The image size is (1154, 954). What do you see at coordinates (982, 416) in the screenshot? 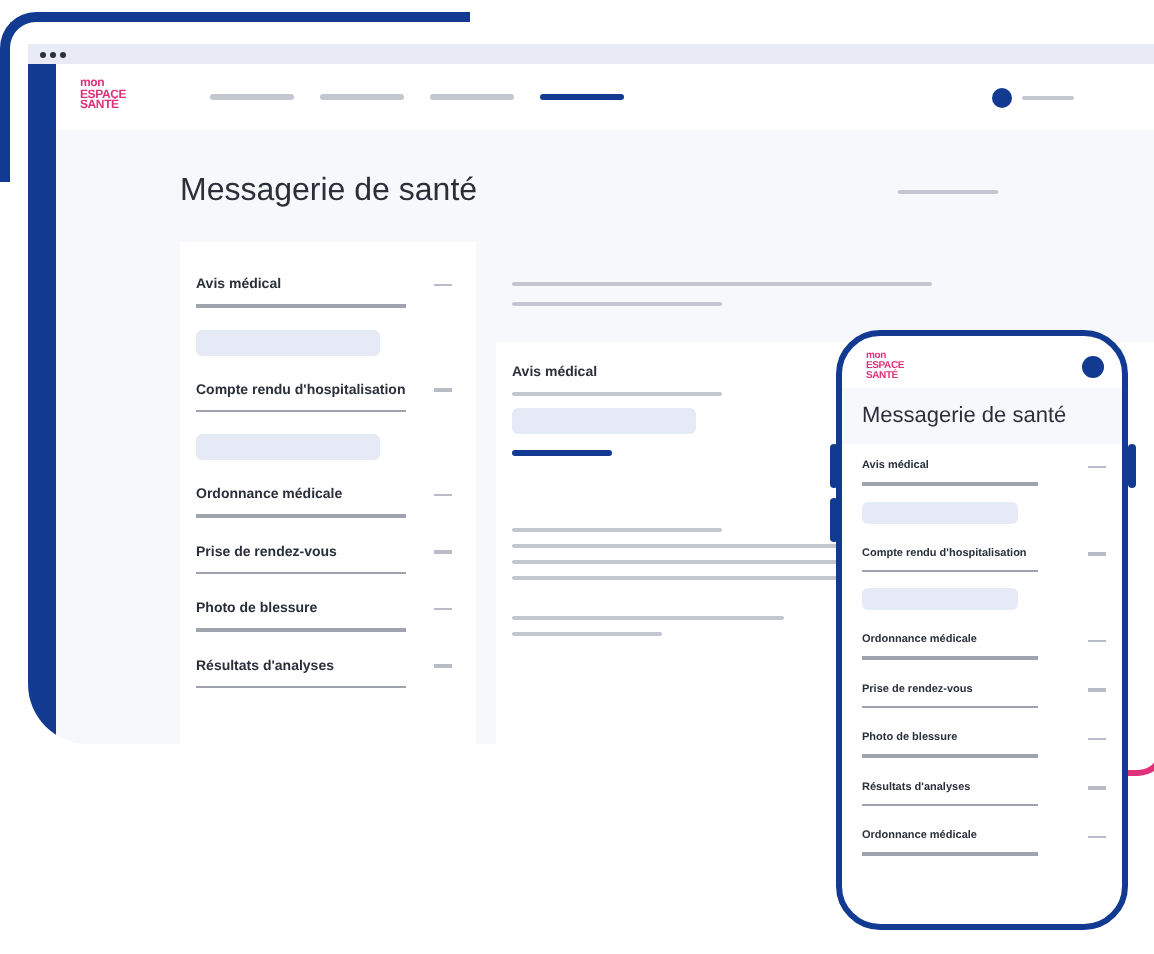
I see `phone-page-title: Messagerie de santé` at bounding box center [982, 416].